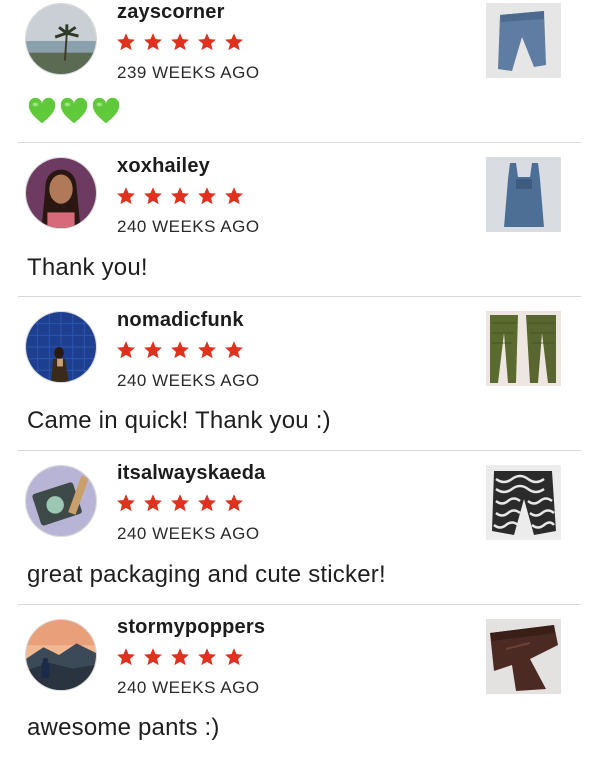 The height and width of the screenshot is (758, 600). I want to click on review-comment: awesome pants :), so click(123, 727).